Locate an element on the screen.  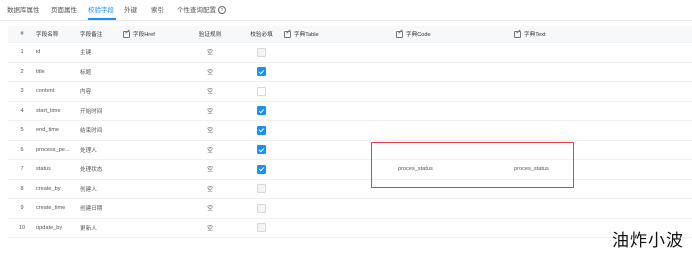
col-dict-table-header: 字典Table is located at coordinates (340, 34).